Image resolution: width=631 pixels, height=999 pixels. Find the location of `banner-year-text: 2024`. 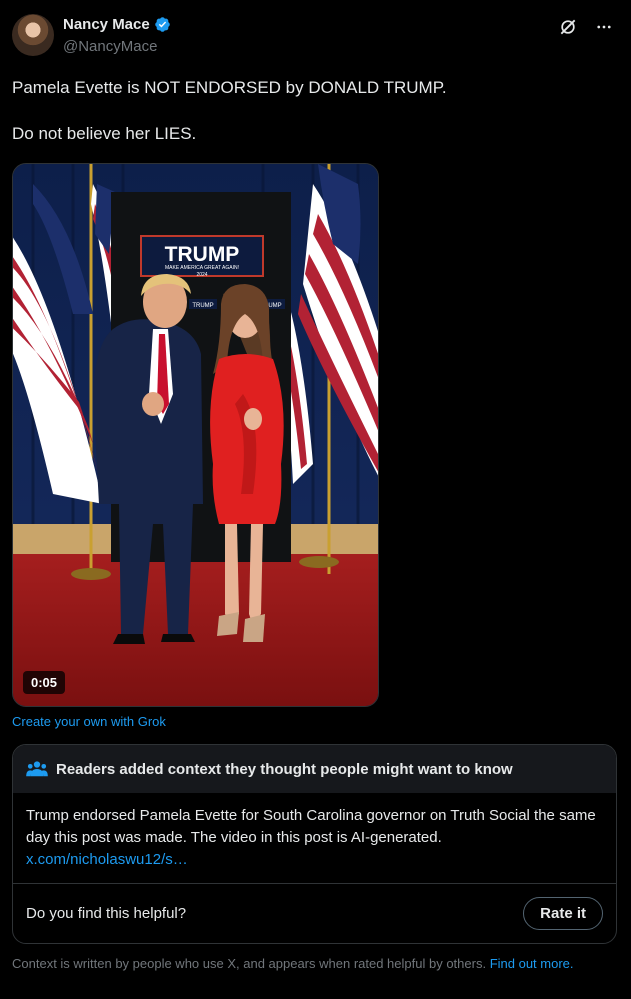

banner-year-text: 2024 is located at coordinates (201, 275).